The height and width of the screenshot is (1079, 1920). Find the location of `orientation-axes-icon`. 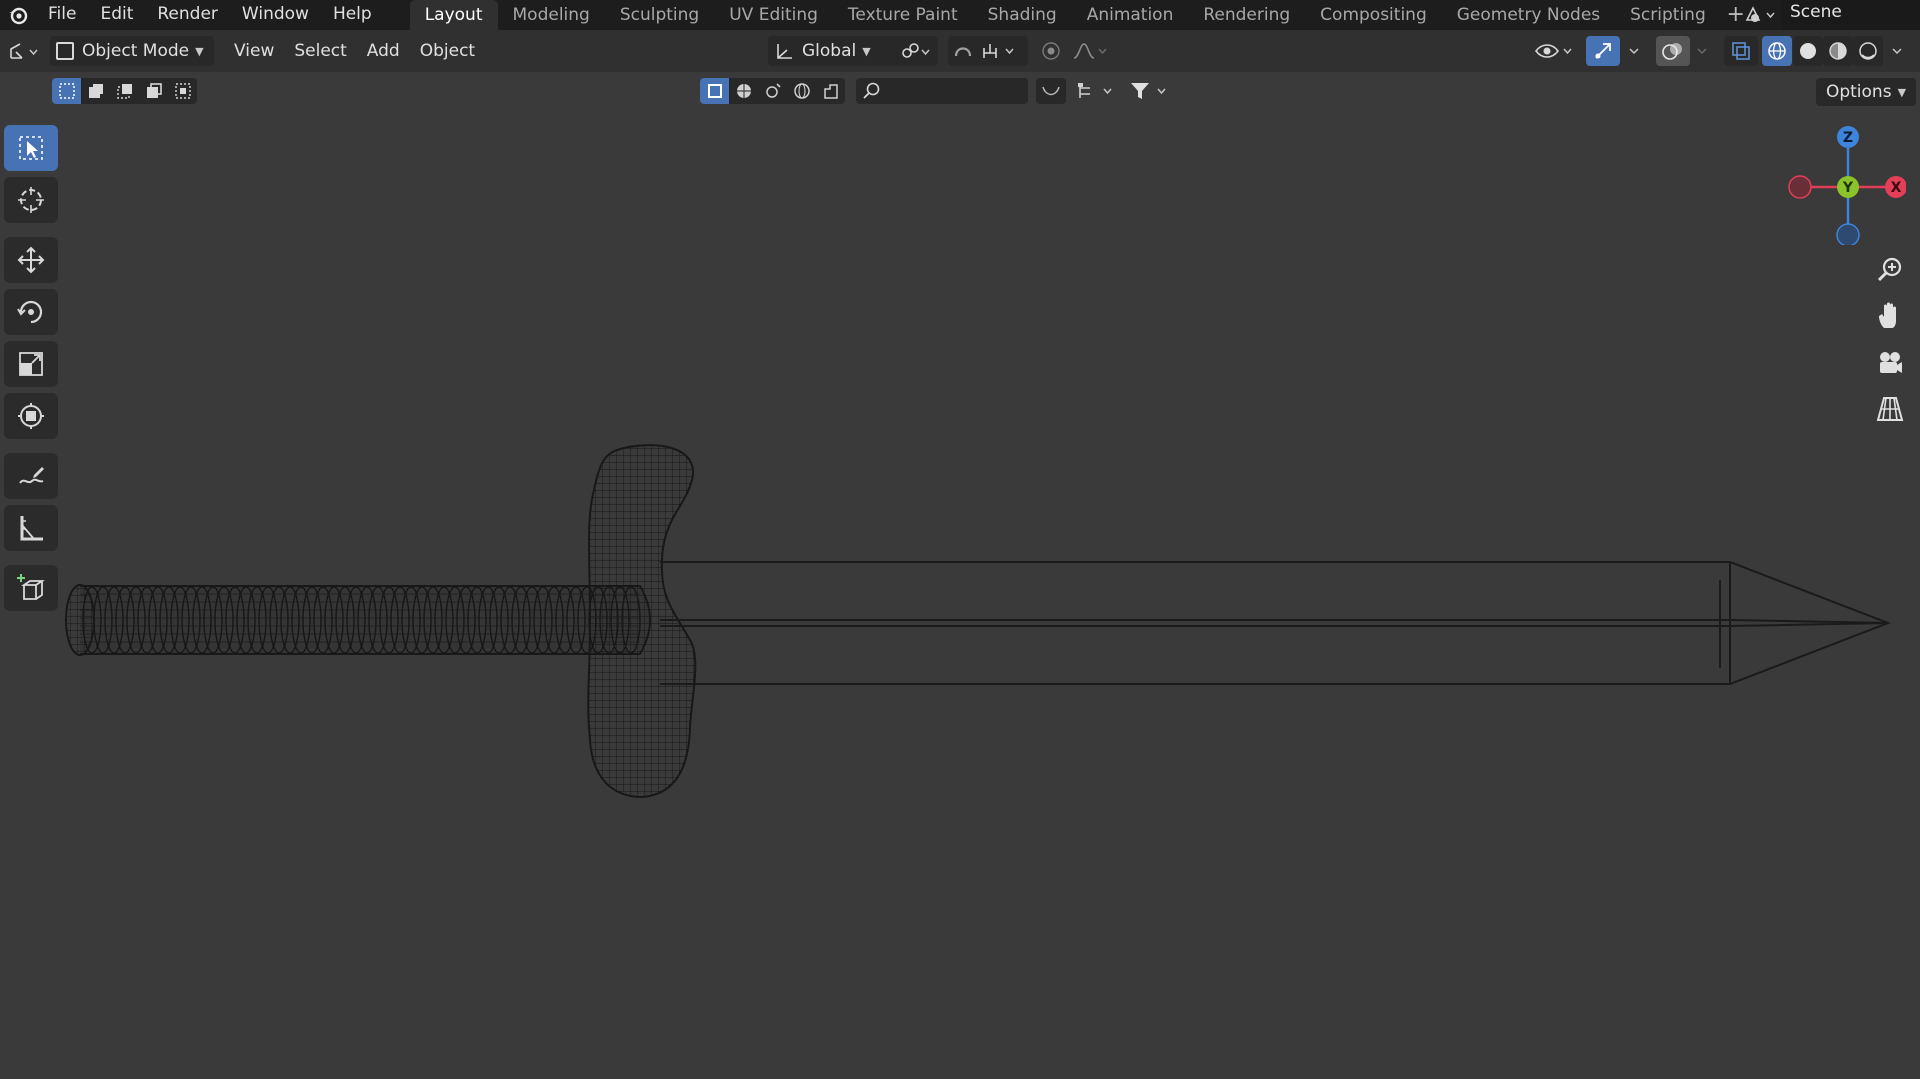

orientation-axes-icon is located at coordinates (784, 51).